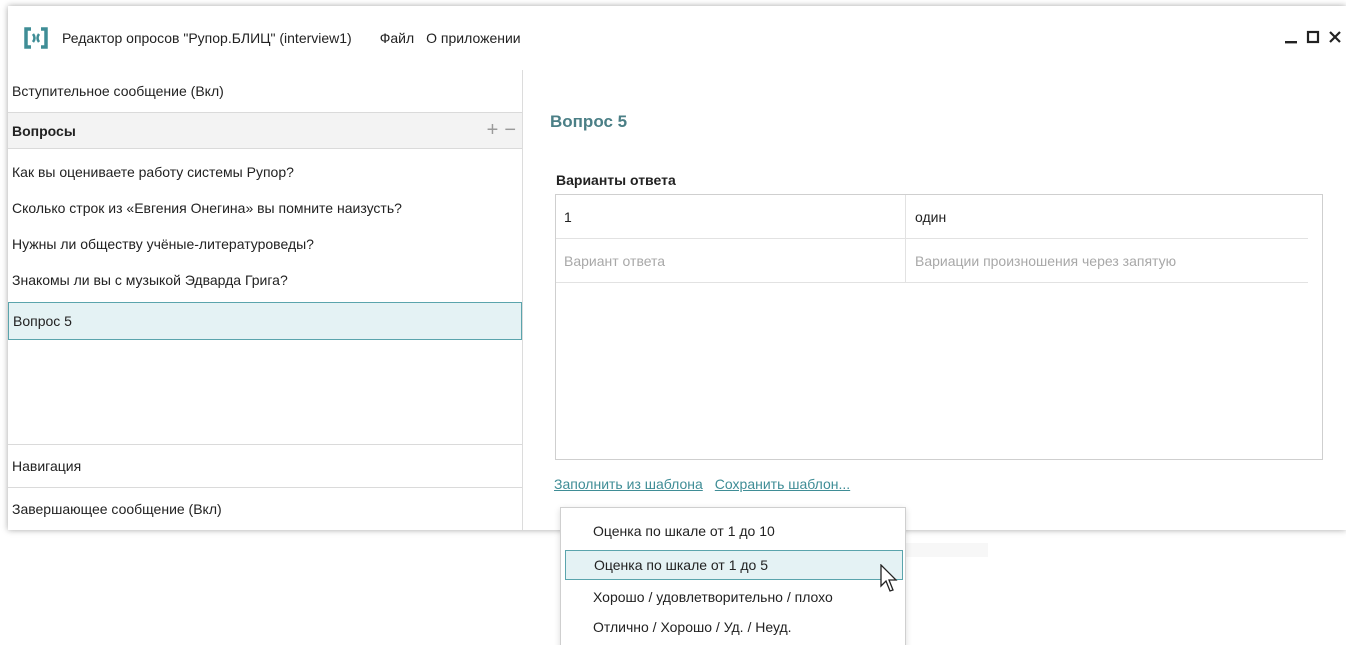  I want to click on question-list-item-selected: Вопрос 5, so click(265, 321).